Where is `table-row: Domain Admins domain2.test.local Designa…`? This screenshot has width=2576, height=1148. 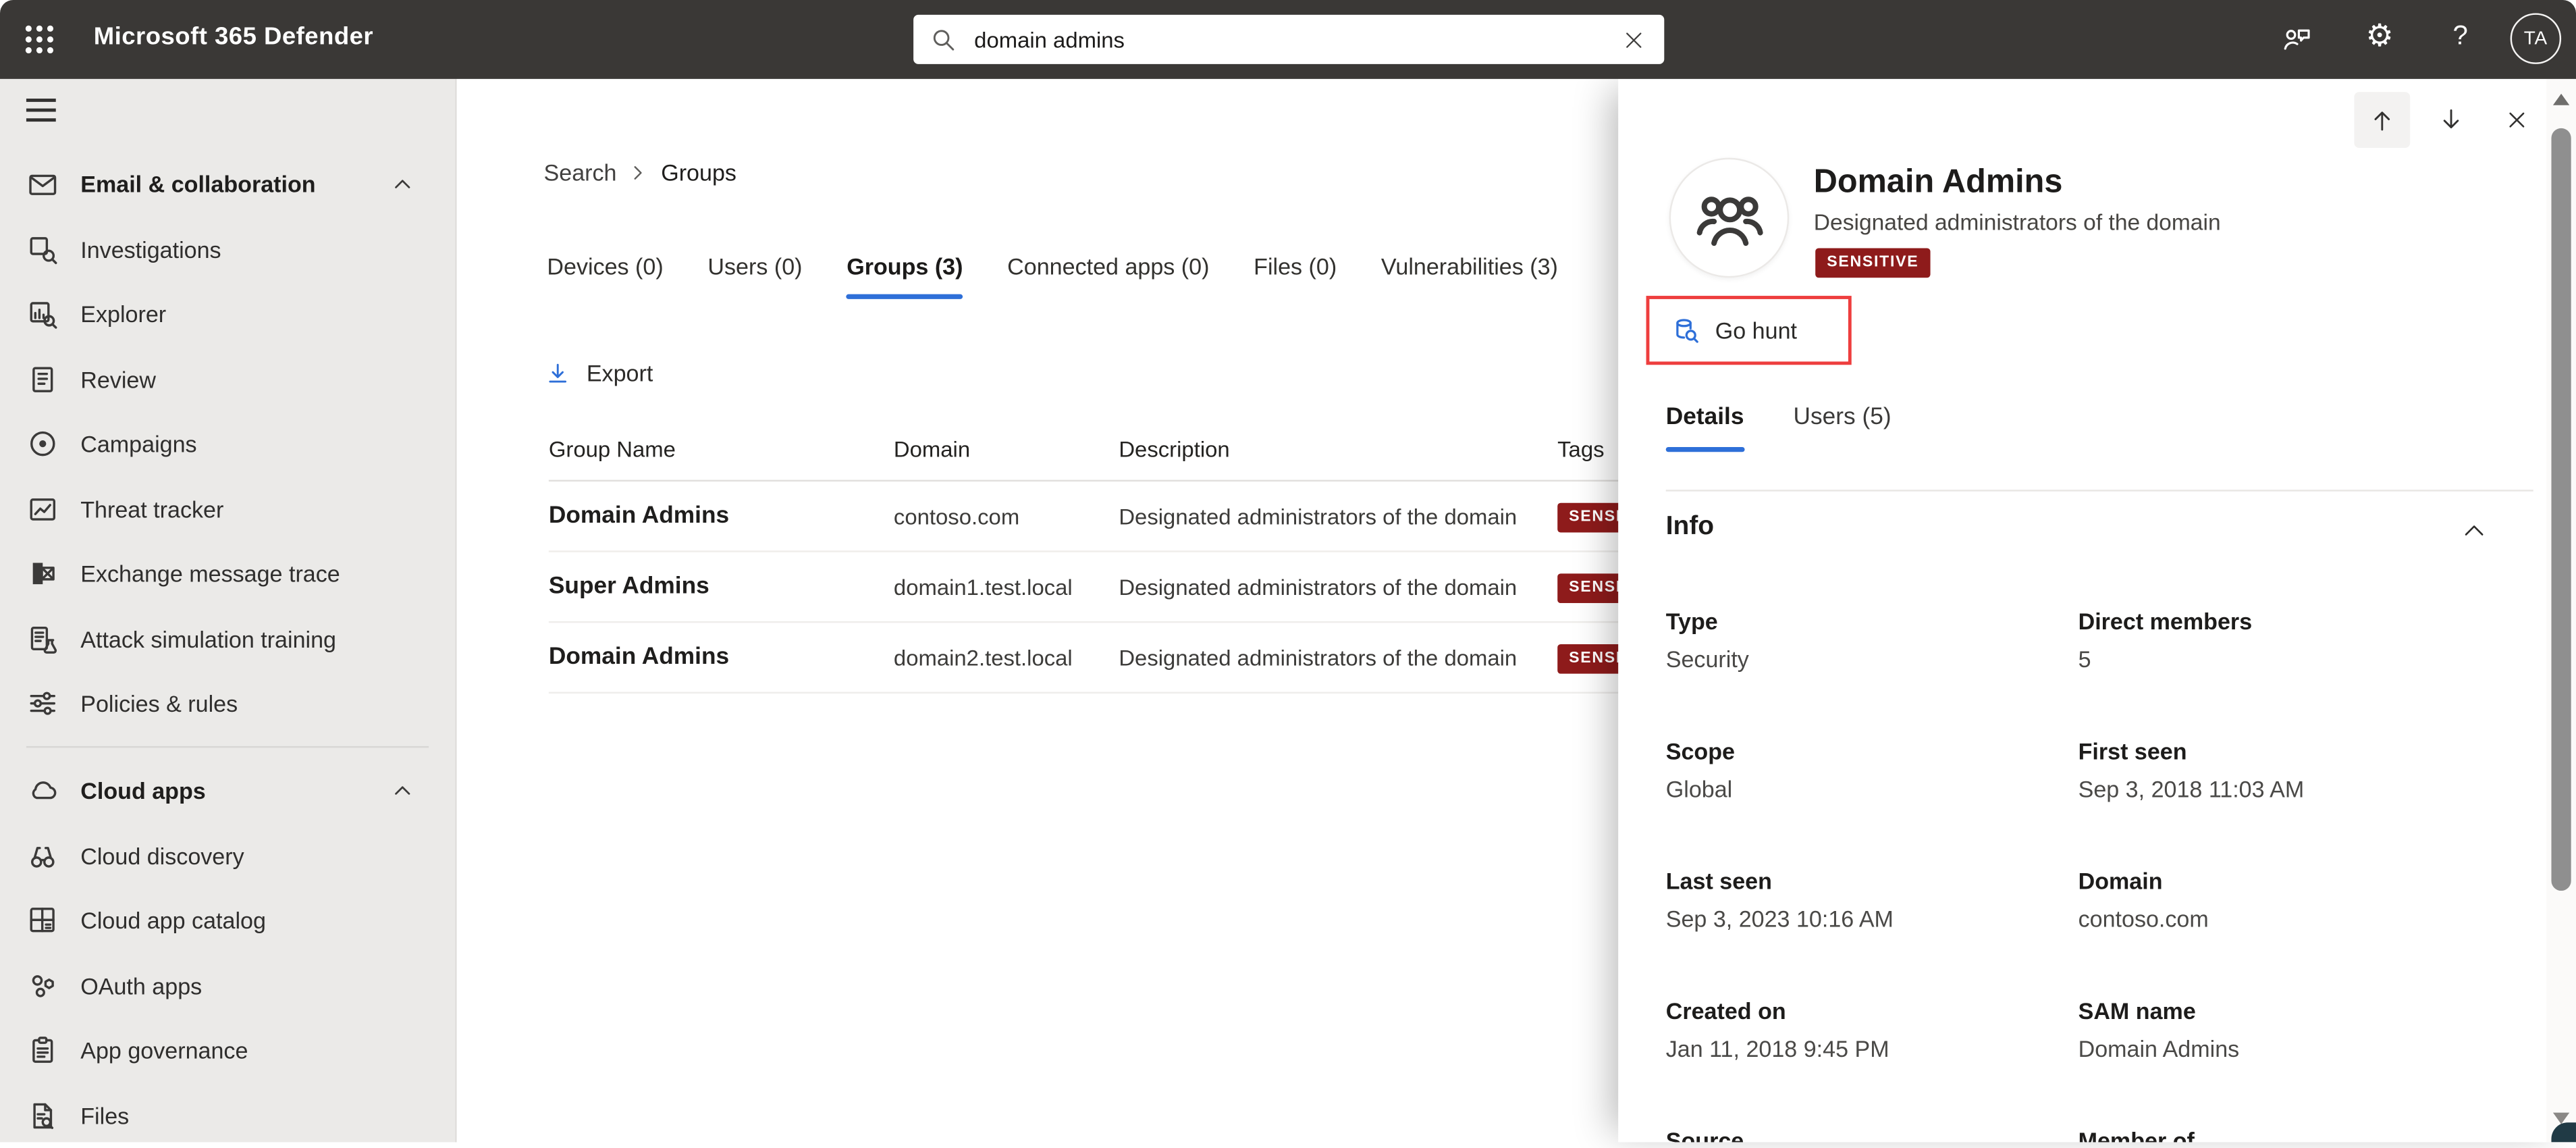 table-row: Domain Admins domain2.test.local Designa… is located at coordinates (1175, 658).